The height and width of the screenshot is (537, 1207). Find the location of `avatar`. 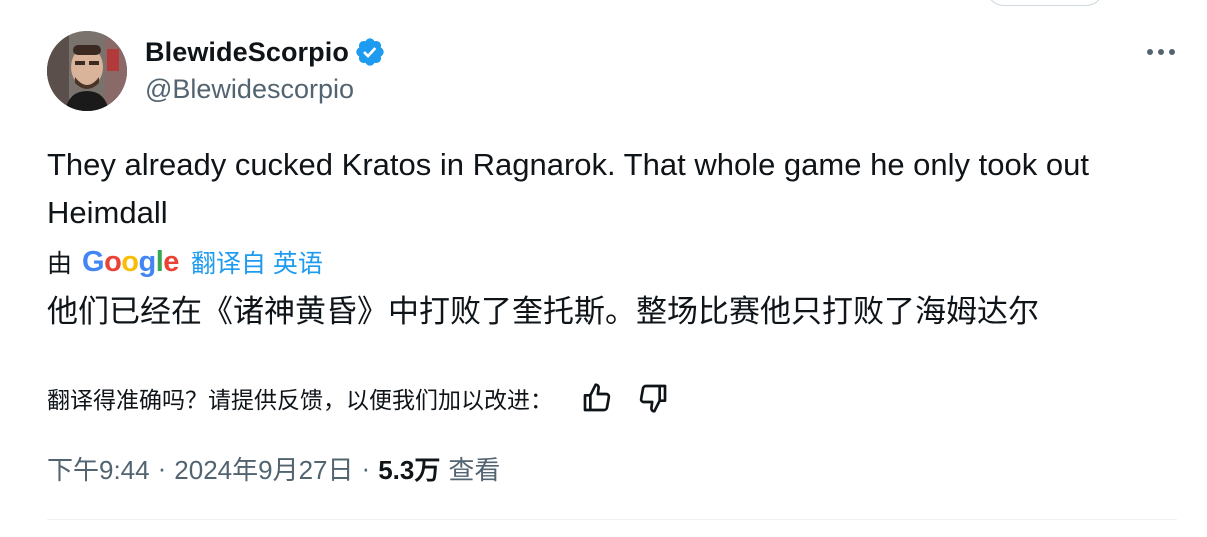

avatar is located at coordinates (87, 71).